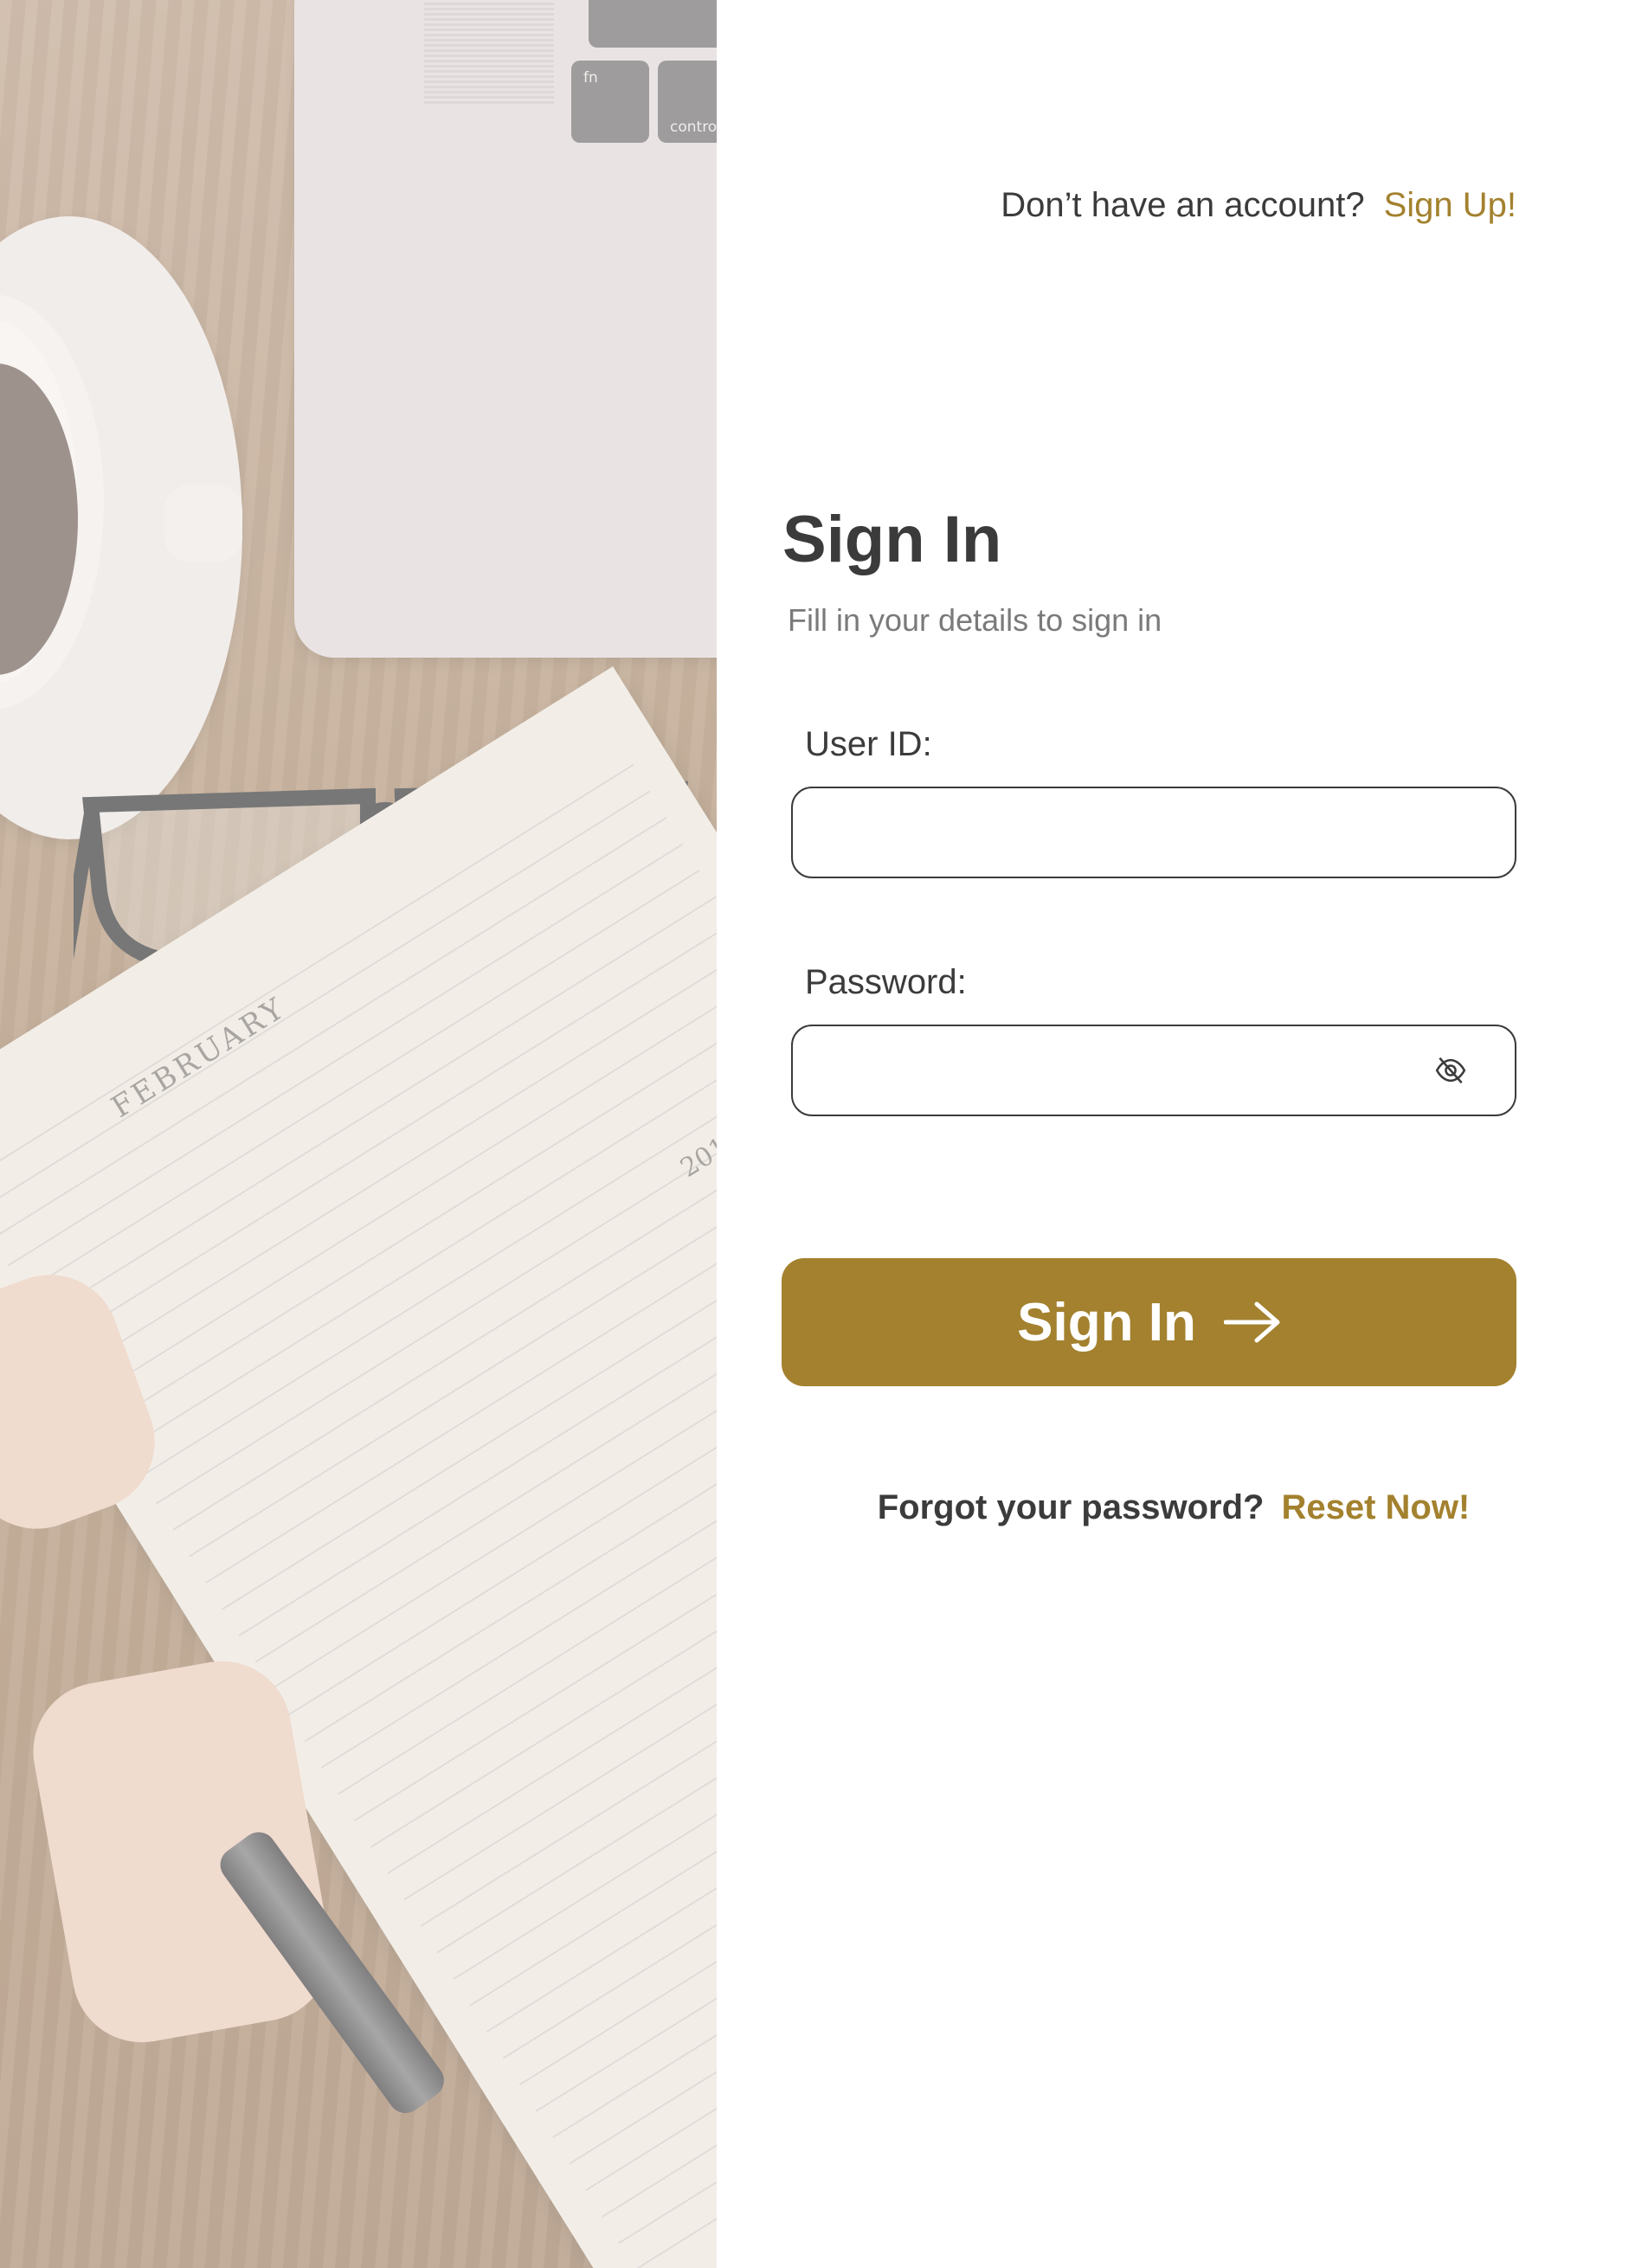 The image size is (1648, 2268). Describe the element at coordinates (1153, 833) in the screenshot. I see `user-id-input` at that location.